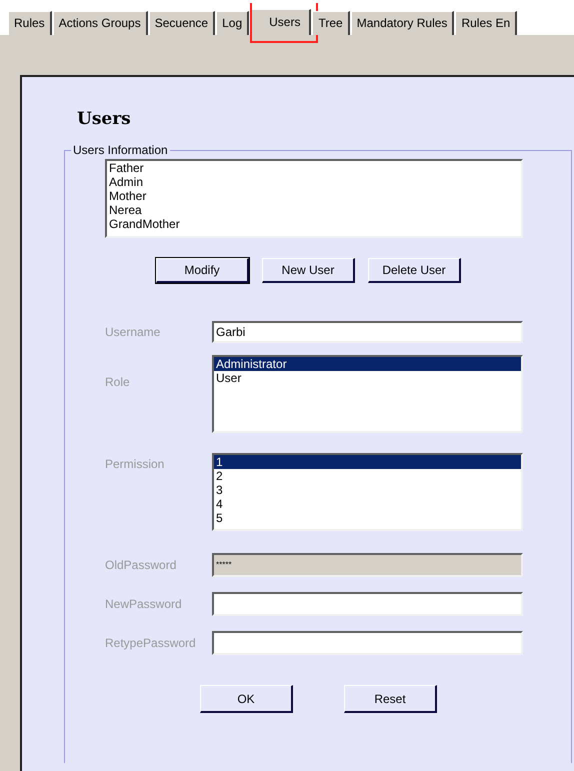  What do you see at coordinates (367, 364) in the screenshot?
I see `list-item: Administrator` at bounding box center [367, 364].